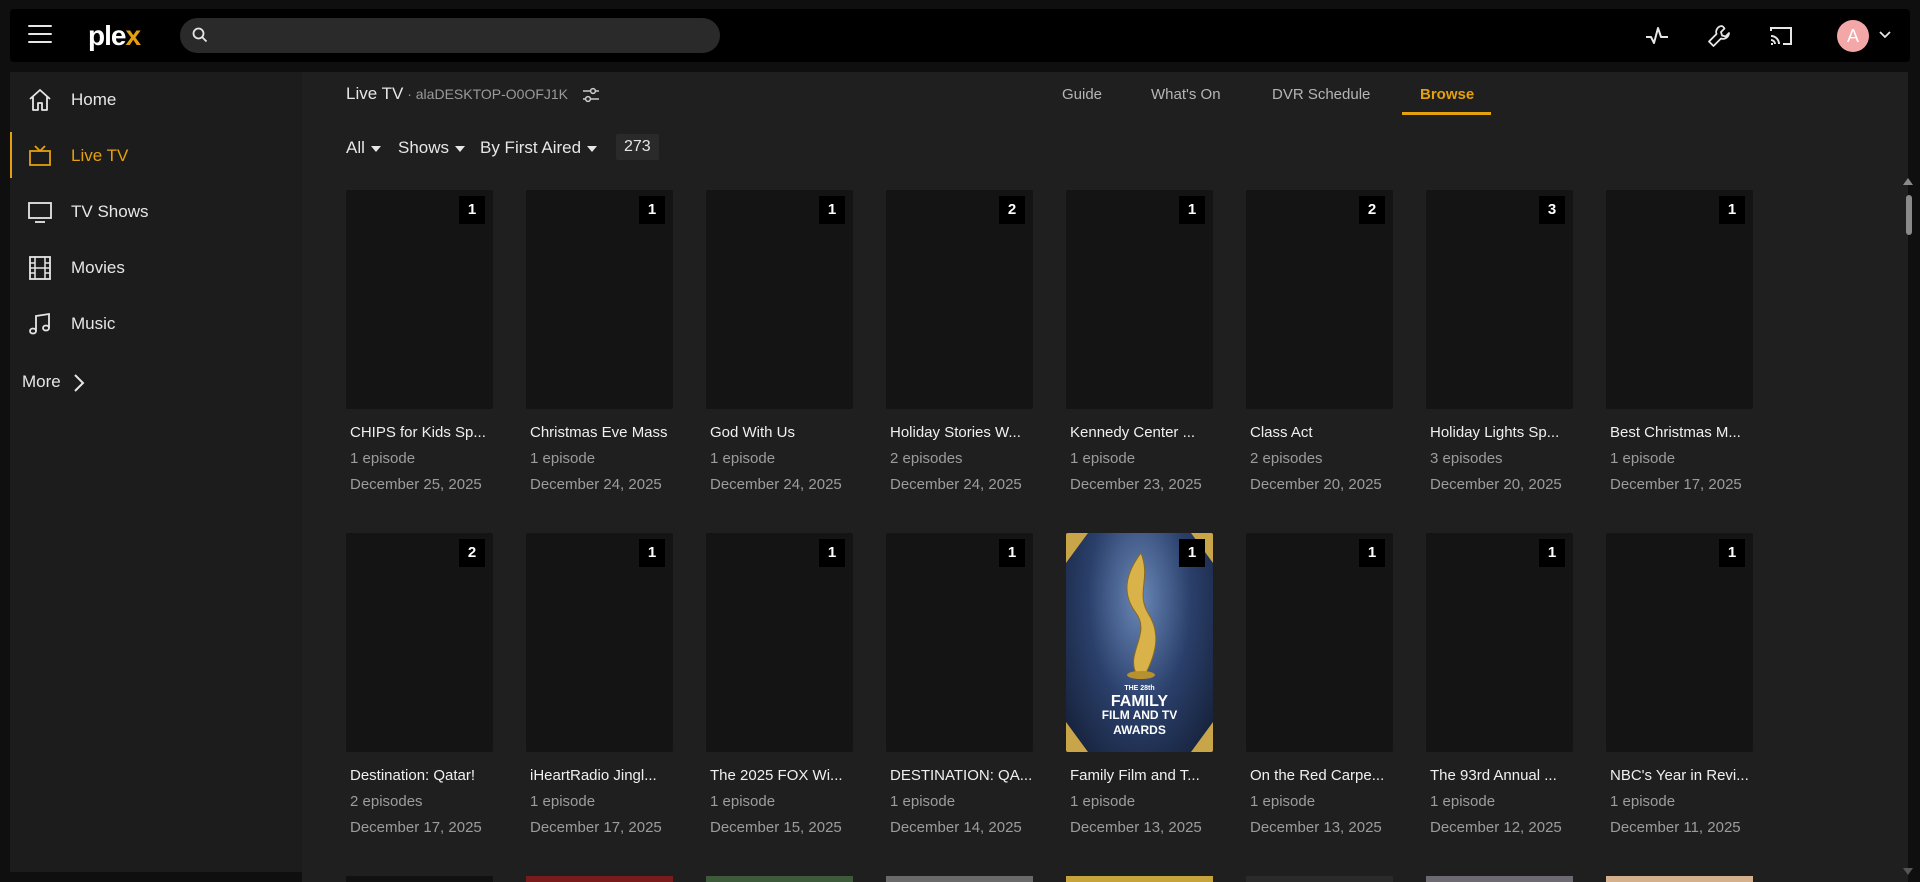  I want to click on poster: 3, so click(1499, 299).